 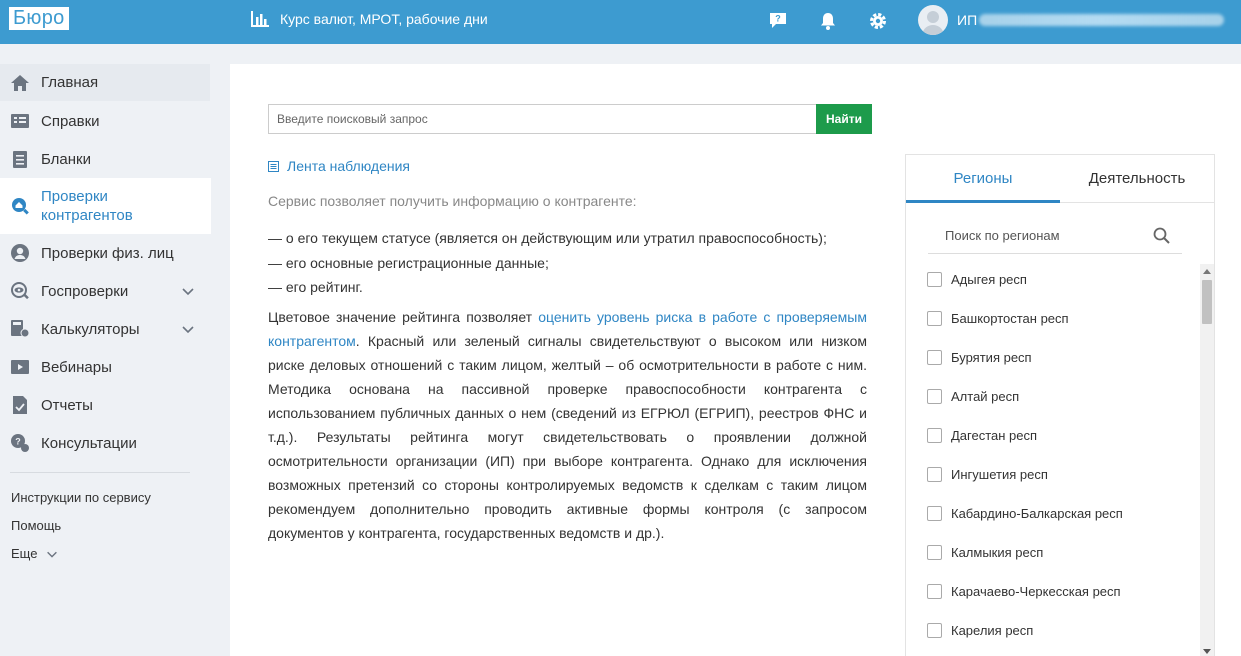 I want to click on region-label: Кабардино-Балкарская респ, so click(x=1037, y=513).